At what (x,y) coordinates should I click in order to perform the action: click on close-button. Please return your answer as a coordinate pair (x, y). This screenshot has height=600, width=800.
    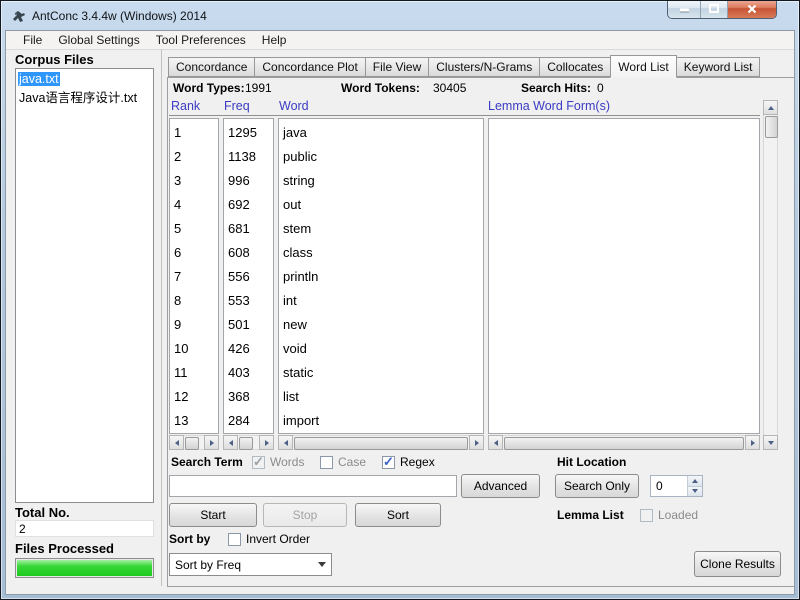
    Looking at the image, I should click on (752, 9).